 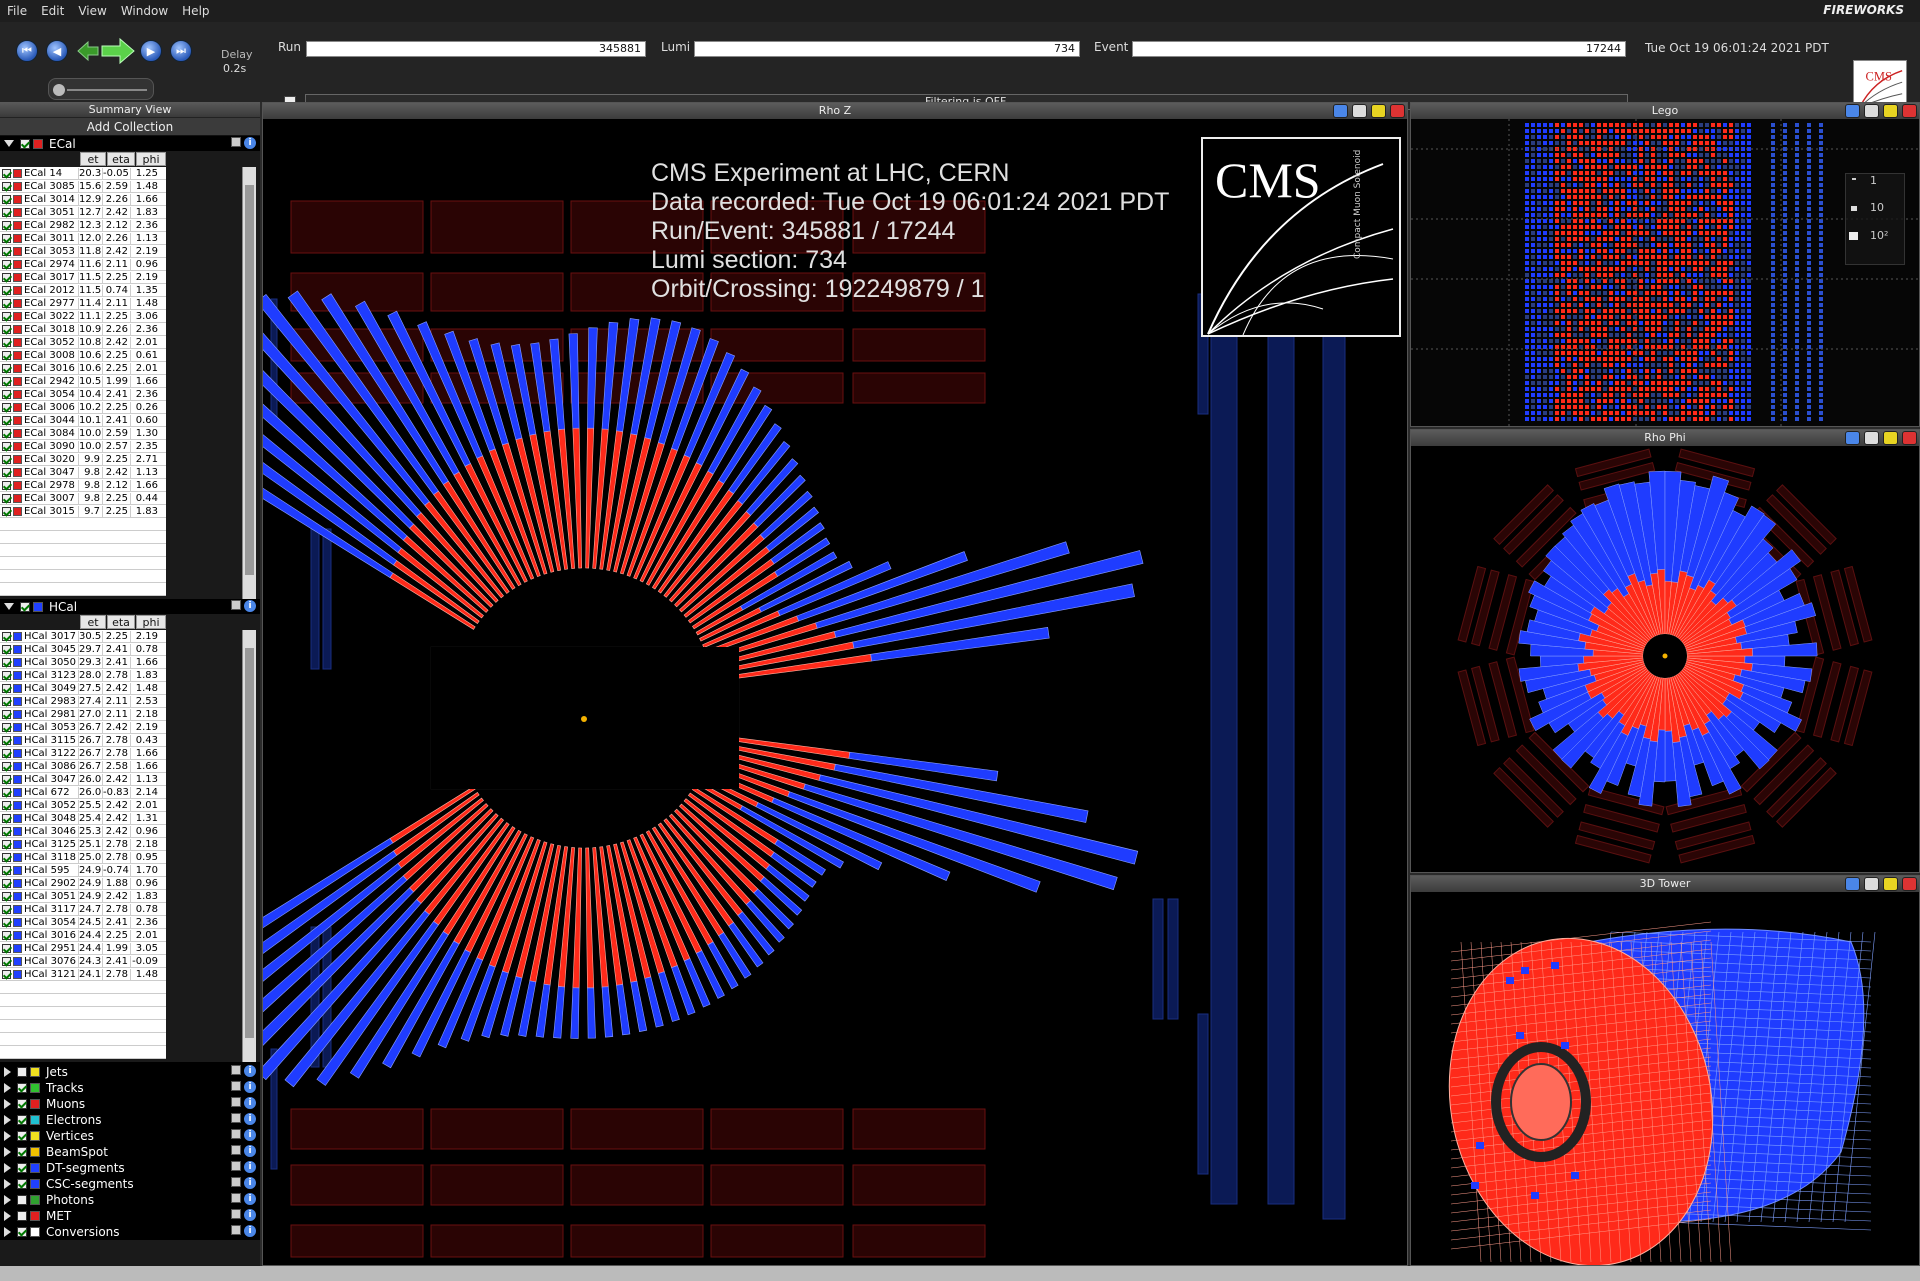 What do you see at coordinates (83, 753) in the screenshot?
I see `table-row: HCal 3122 26.7 2.78 1.66` at bounding box center [83, 753].